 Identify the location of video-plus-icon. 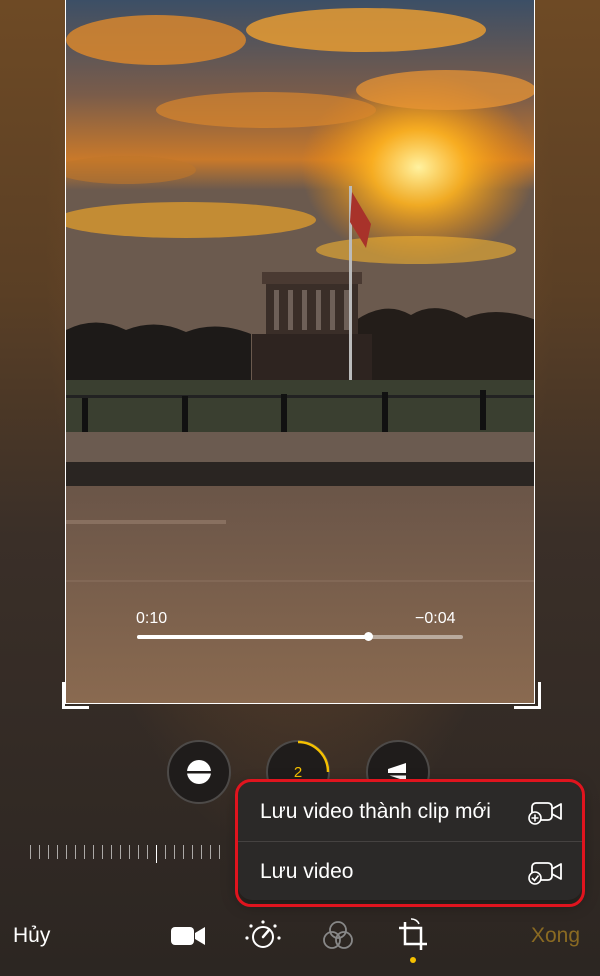
(545, 813).